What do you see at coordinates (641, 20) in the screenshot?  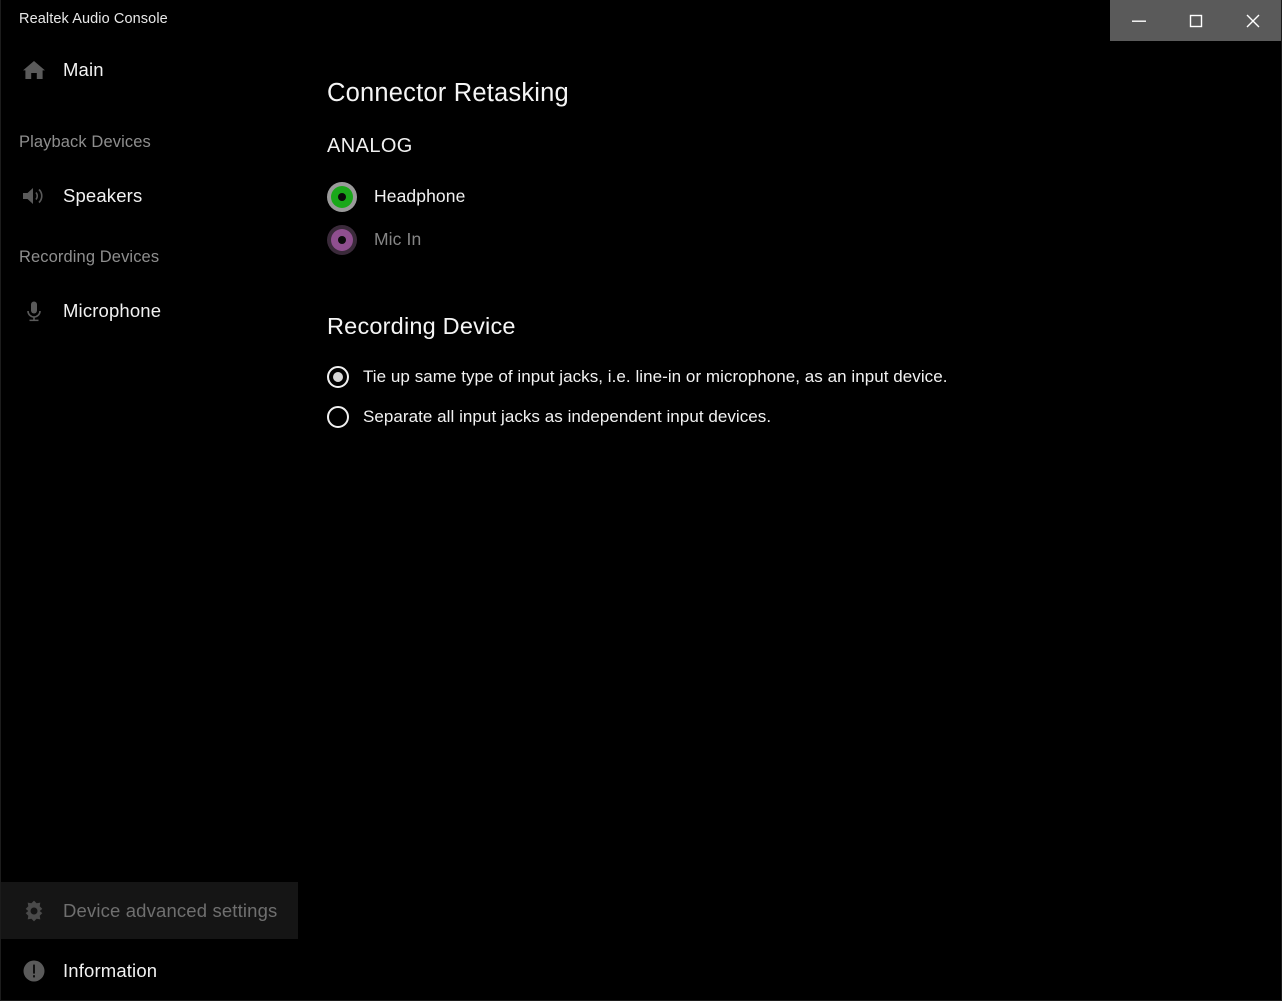 I see `title-bar: Realtek Audio Console` at bounding box center [641, 20].